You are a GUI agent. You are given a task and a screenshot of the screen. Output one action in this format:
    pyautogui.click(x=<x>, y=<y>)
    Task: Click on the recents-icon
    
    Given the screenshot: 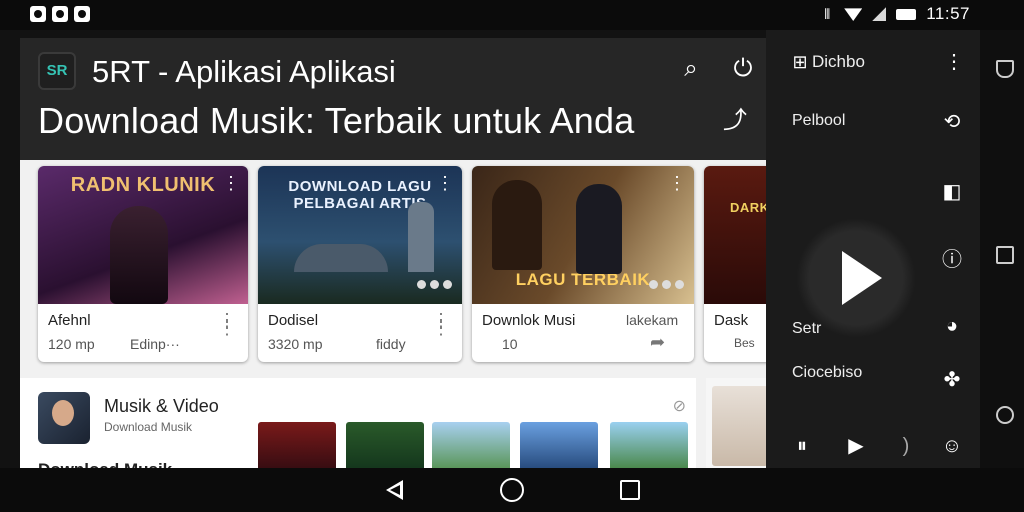 What is the action you would take?
    pyautogui.click(x=630, y=490)
    